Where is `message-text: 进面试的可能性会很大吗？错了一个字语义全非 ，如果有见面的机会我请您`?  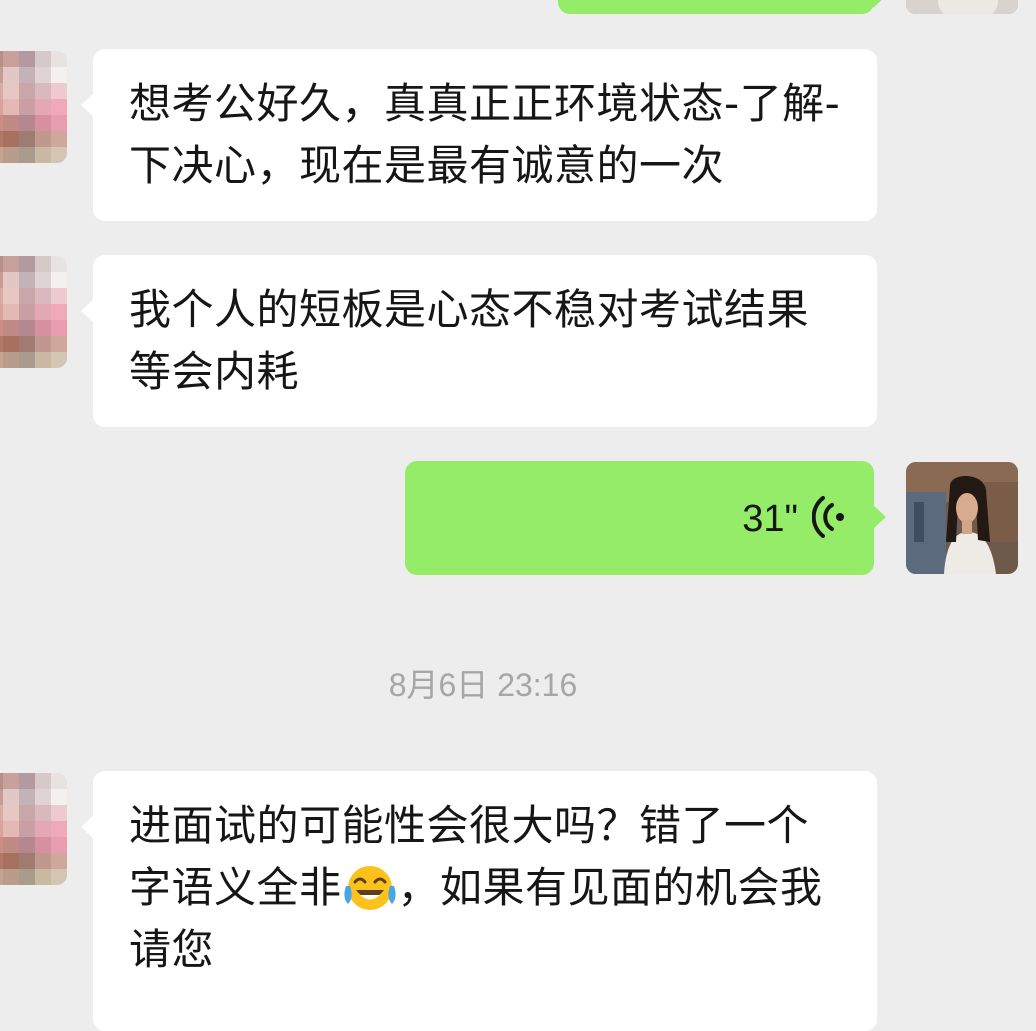
message-text: 进面试的可能性会很大吗？错了一个字语义全非 ，如果有见面的机会我请您 is located at coordinates (488, 888).